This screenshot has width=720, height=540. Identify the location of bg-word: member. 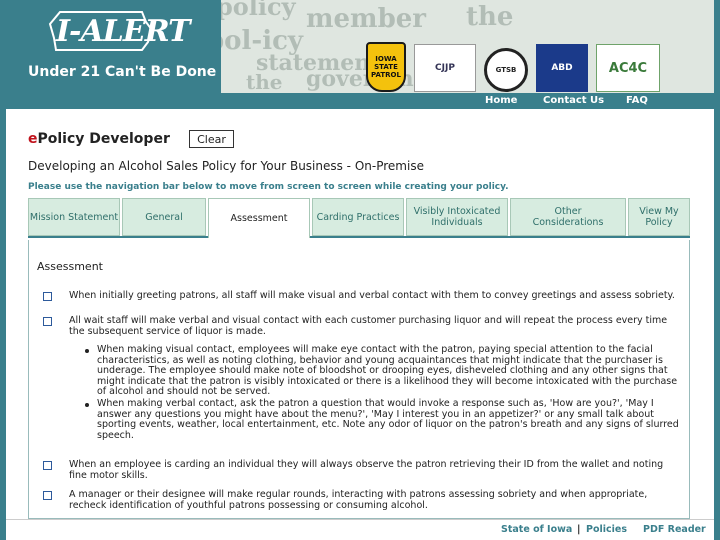
(366, 19).